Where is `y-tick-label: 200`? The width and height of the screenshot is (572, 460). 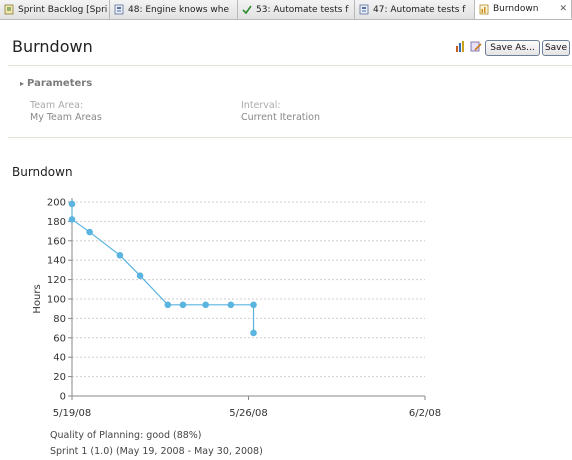
y-tick-label: 200 is located at coordinates (56, 203).